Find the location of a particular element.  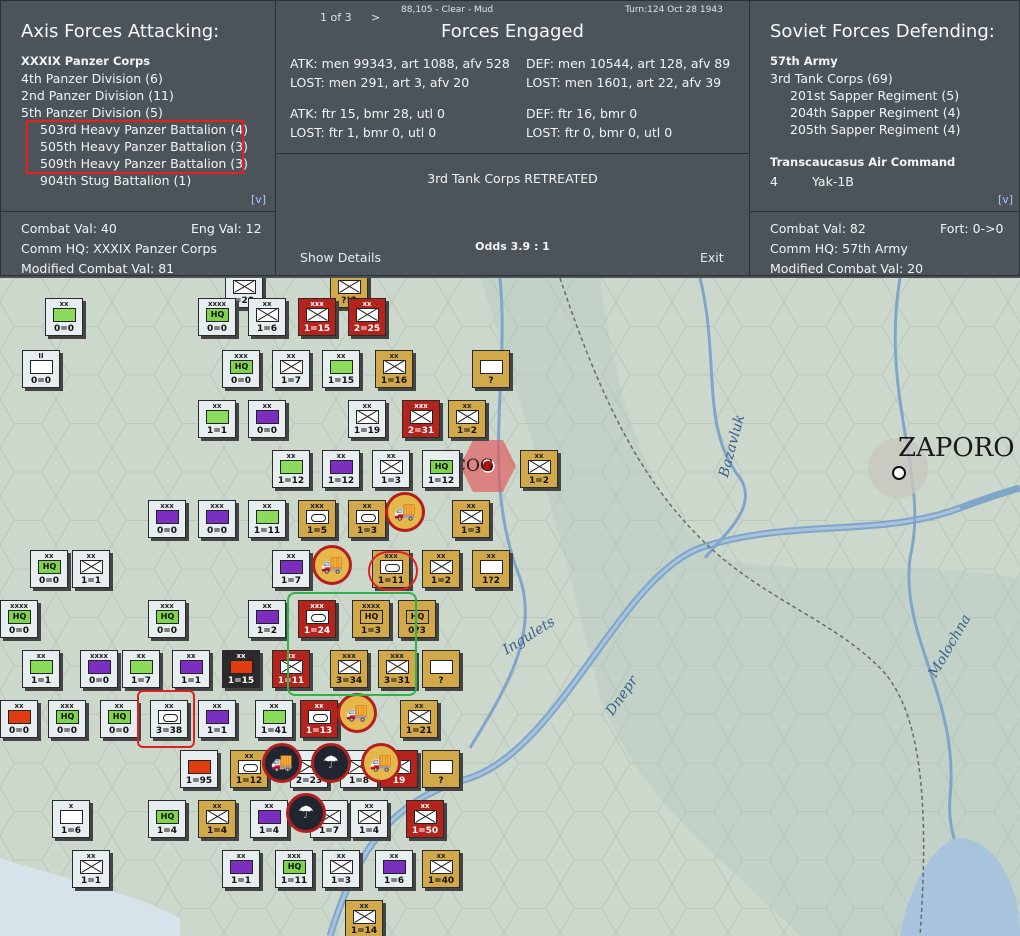

unit-counter: xx 1=50 is located at coordinates (425, 819).